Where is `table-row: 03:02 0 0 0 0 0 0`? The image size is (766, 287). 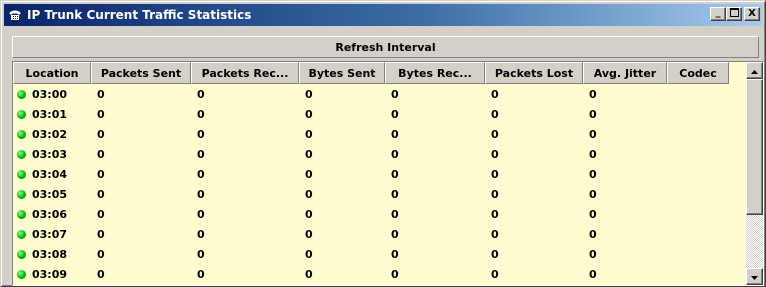 table-row: 03:02 0 0 0 0 0 0 is located at coordinates (379, 134).